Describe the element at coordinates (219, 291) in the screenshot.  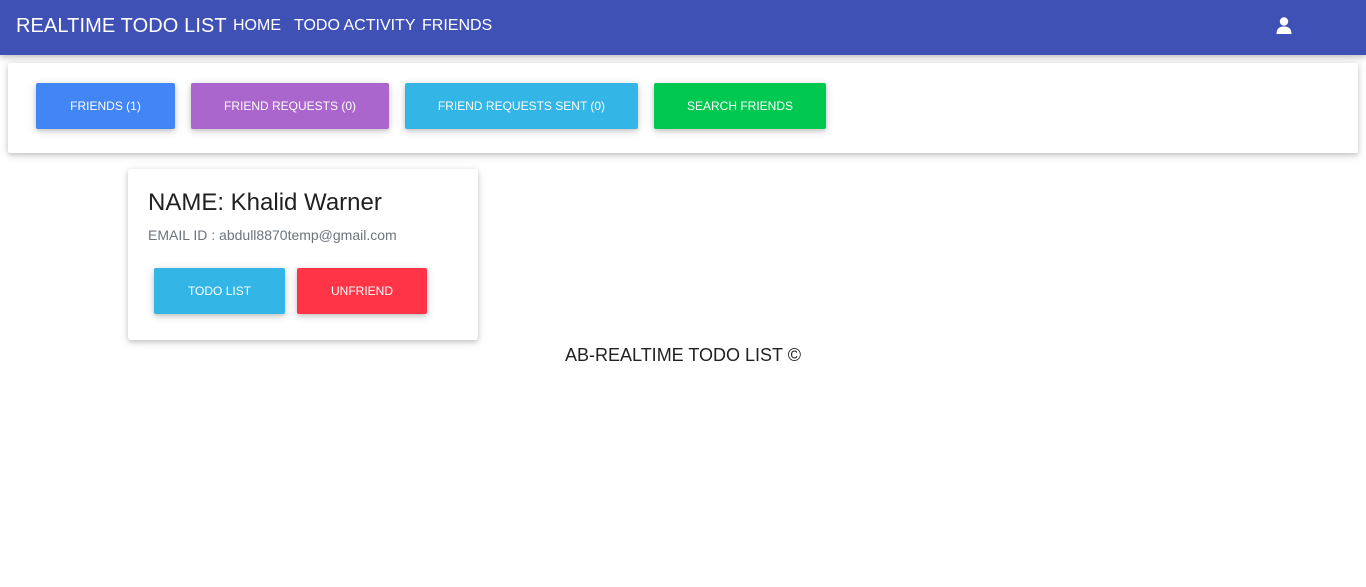
I see `todo-list-button: TODO LIST` at that location.